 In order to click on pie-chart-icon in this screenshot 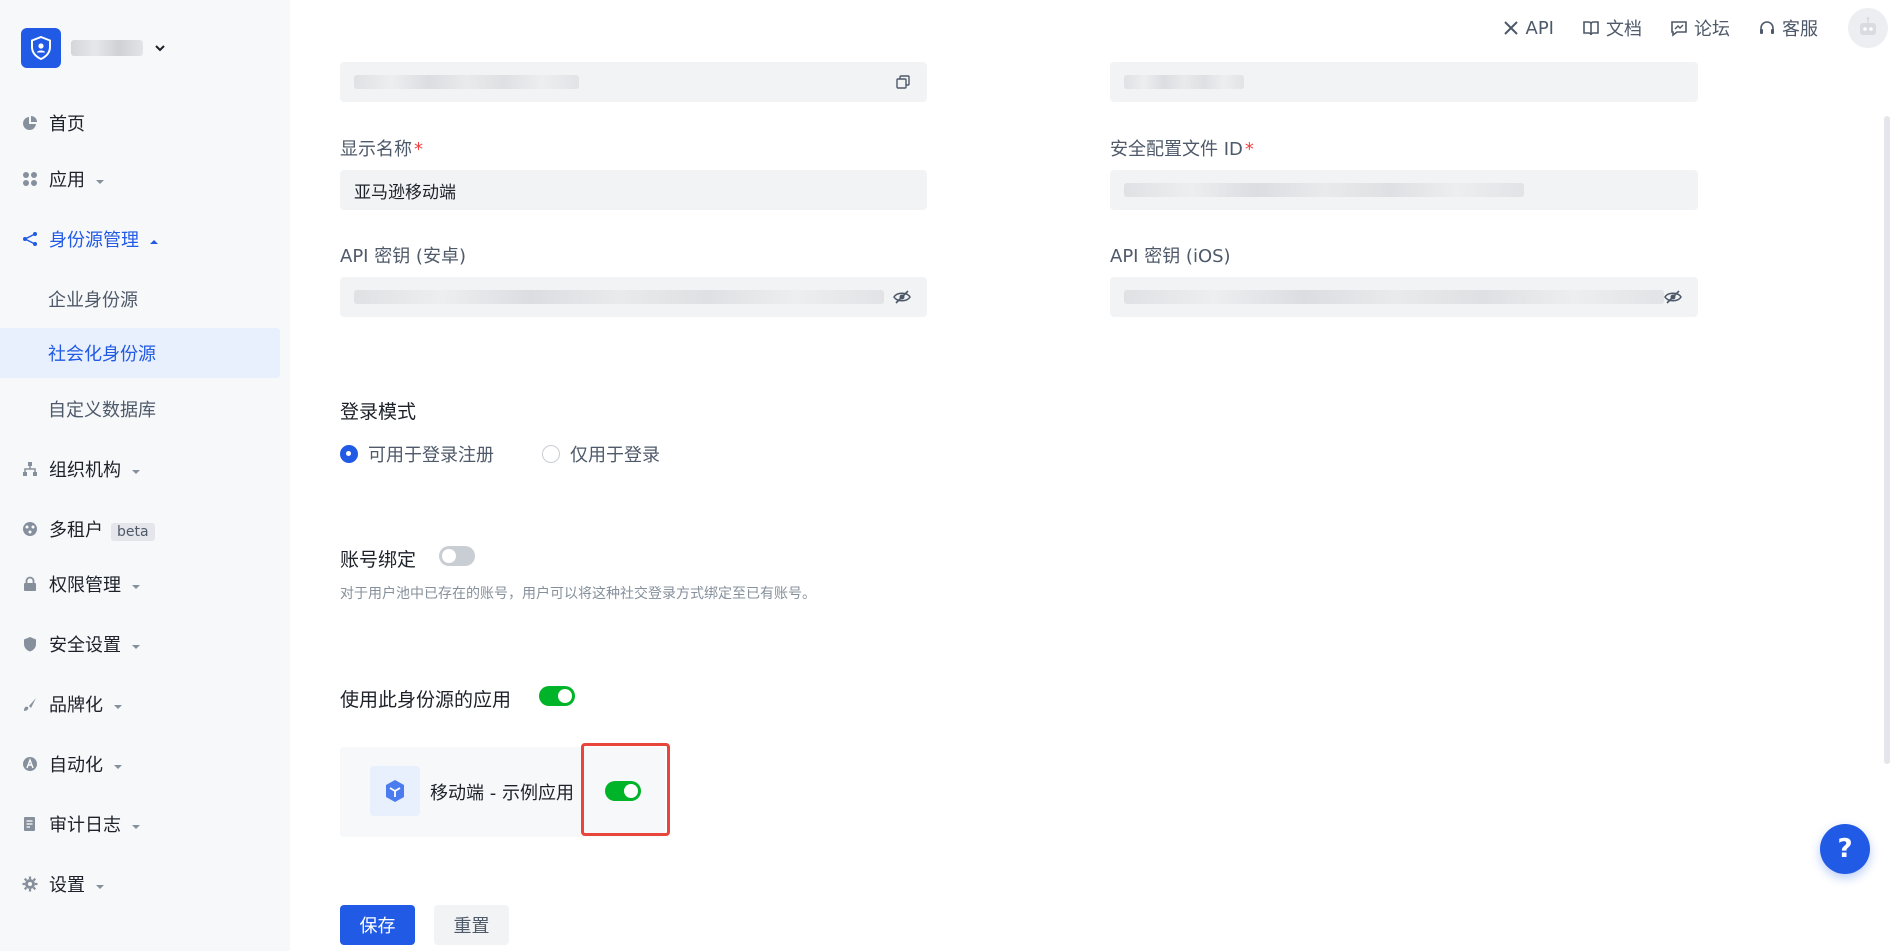, I will do `click(30, 123)`.